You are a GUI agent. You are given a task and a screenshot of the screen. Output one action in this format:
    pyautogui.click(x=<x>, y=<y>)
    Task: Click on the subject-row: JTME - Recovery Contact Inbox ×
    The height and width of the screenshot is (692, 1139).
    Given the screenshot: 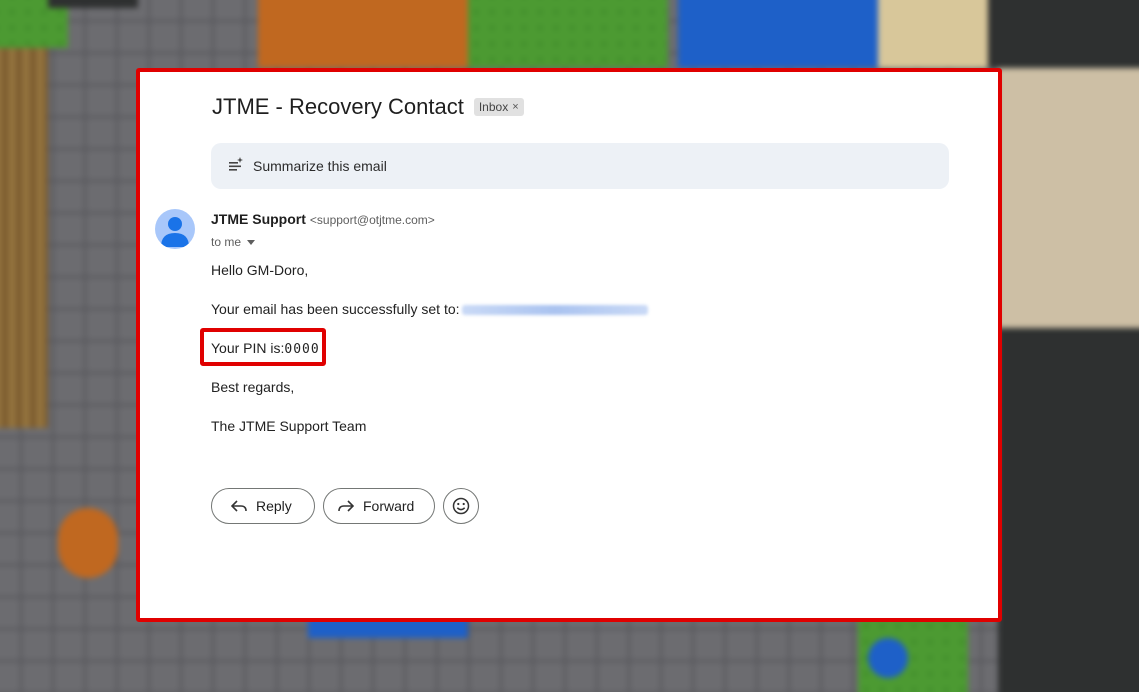 What is the action you would take?
    pyautogui.click(x=368, y=107)
    